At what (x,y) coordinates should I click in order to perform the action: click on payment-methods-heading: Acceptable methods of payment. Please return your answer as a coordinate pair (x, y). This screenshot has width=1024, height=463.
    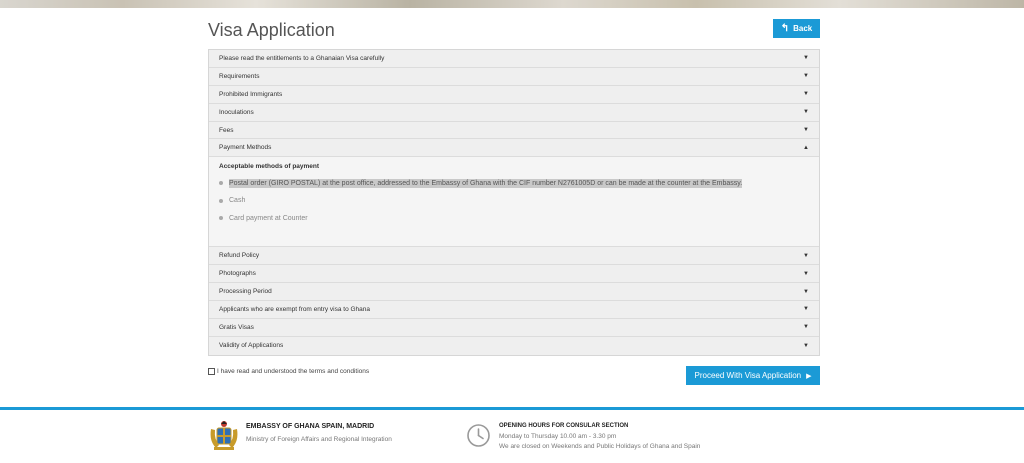
    Looking at the image, I should click on (269, 167).